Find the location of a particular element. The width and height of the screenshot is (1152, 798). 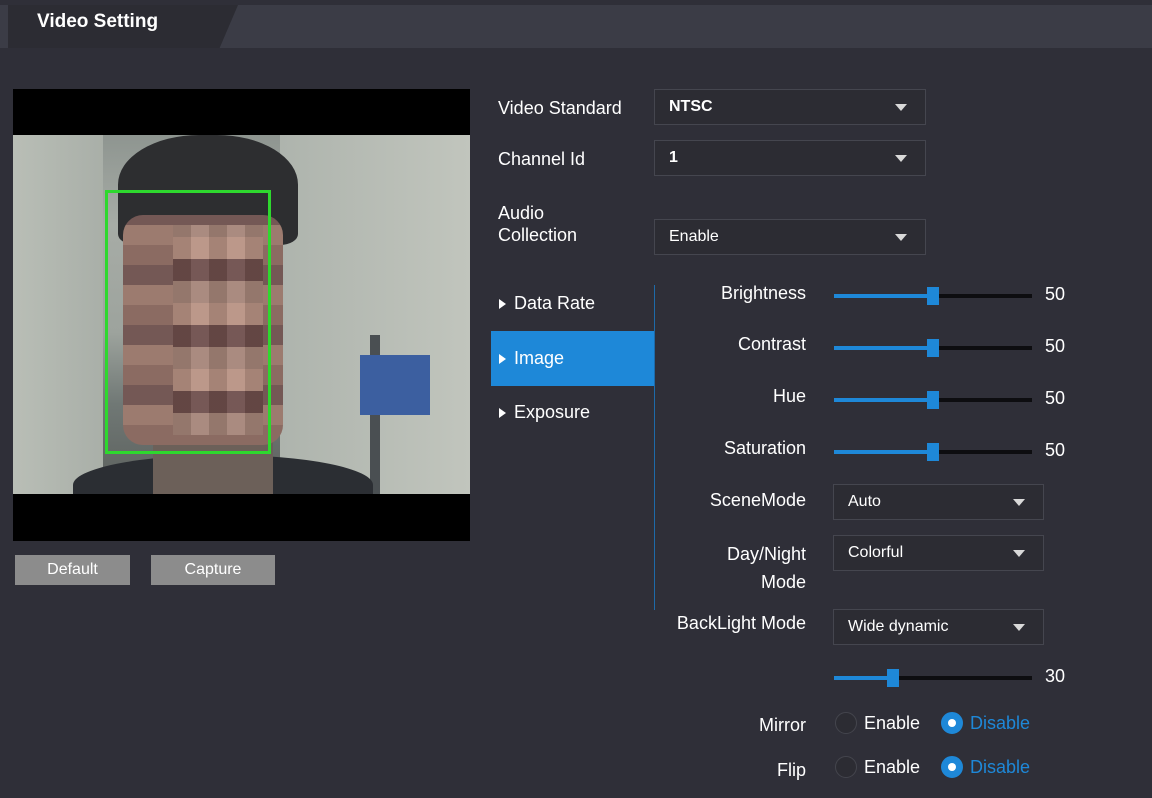

nav-item-label: Image is located at coordinates (539, 358).